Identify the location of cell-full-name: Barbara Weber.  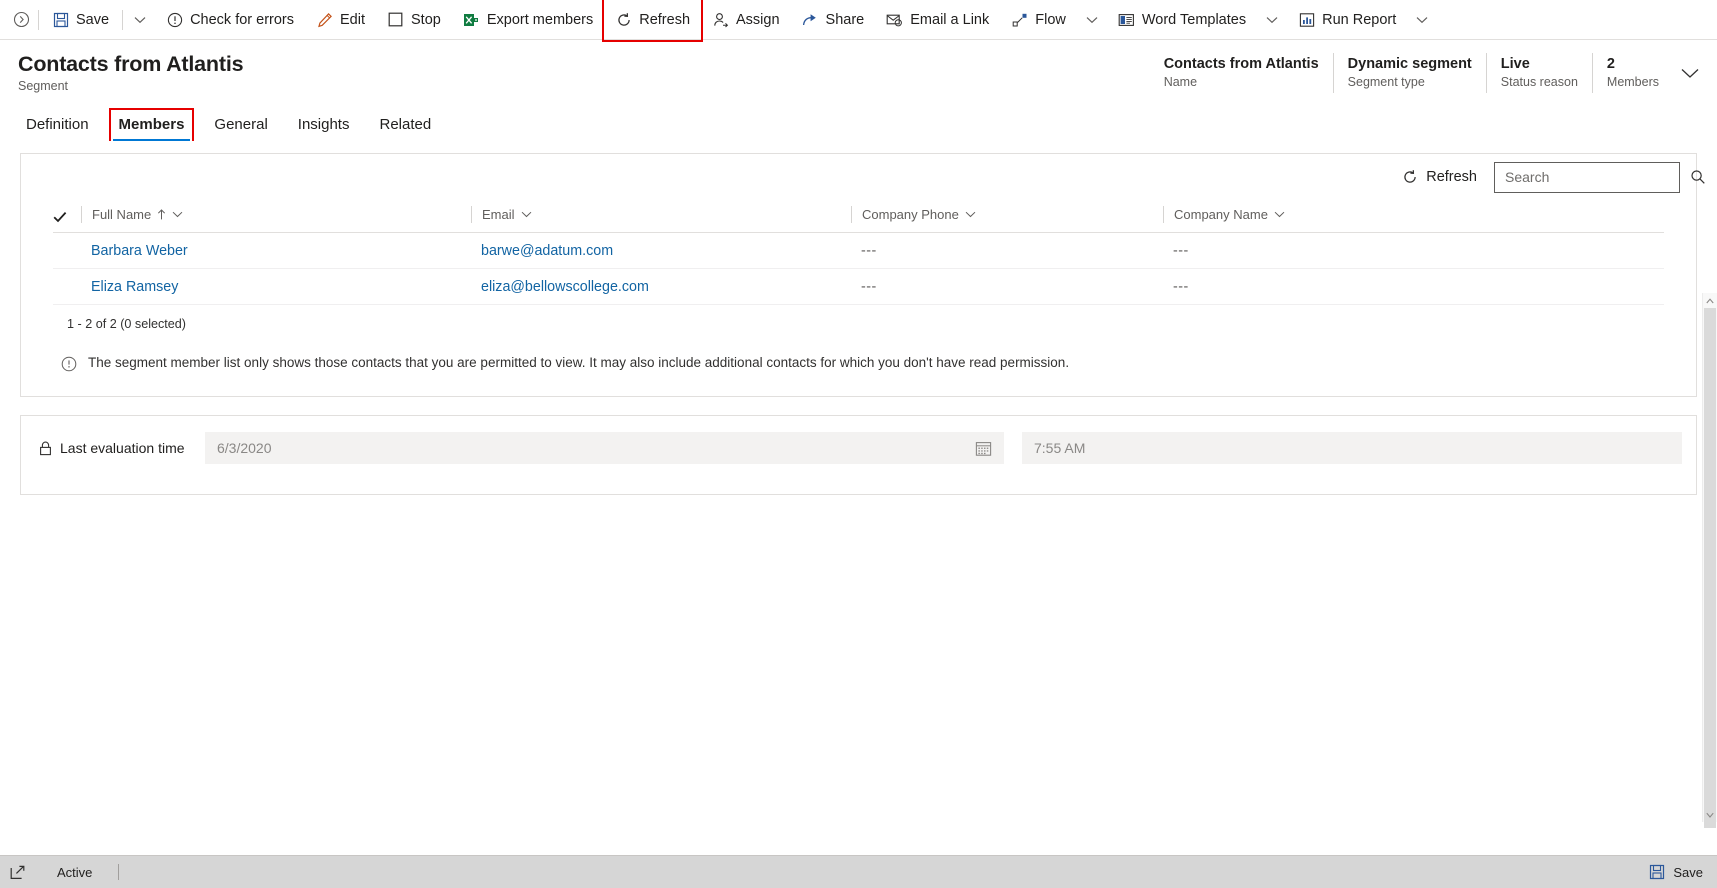
(276, 250).